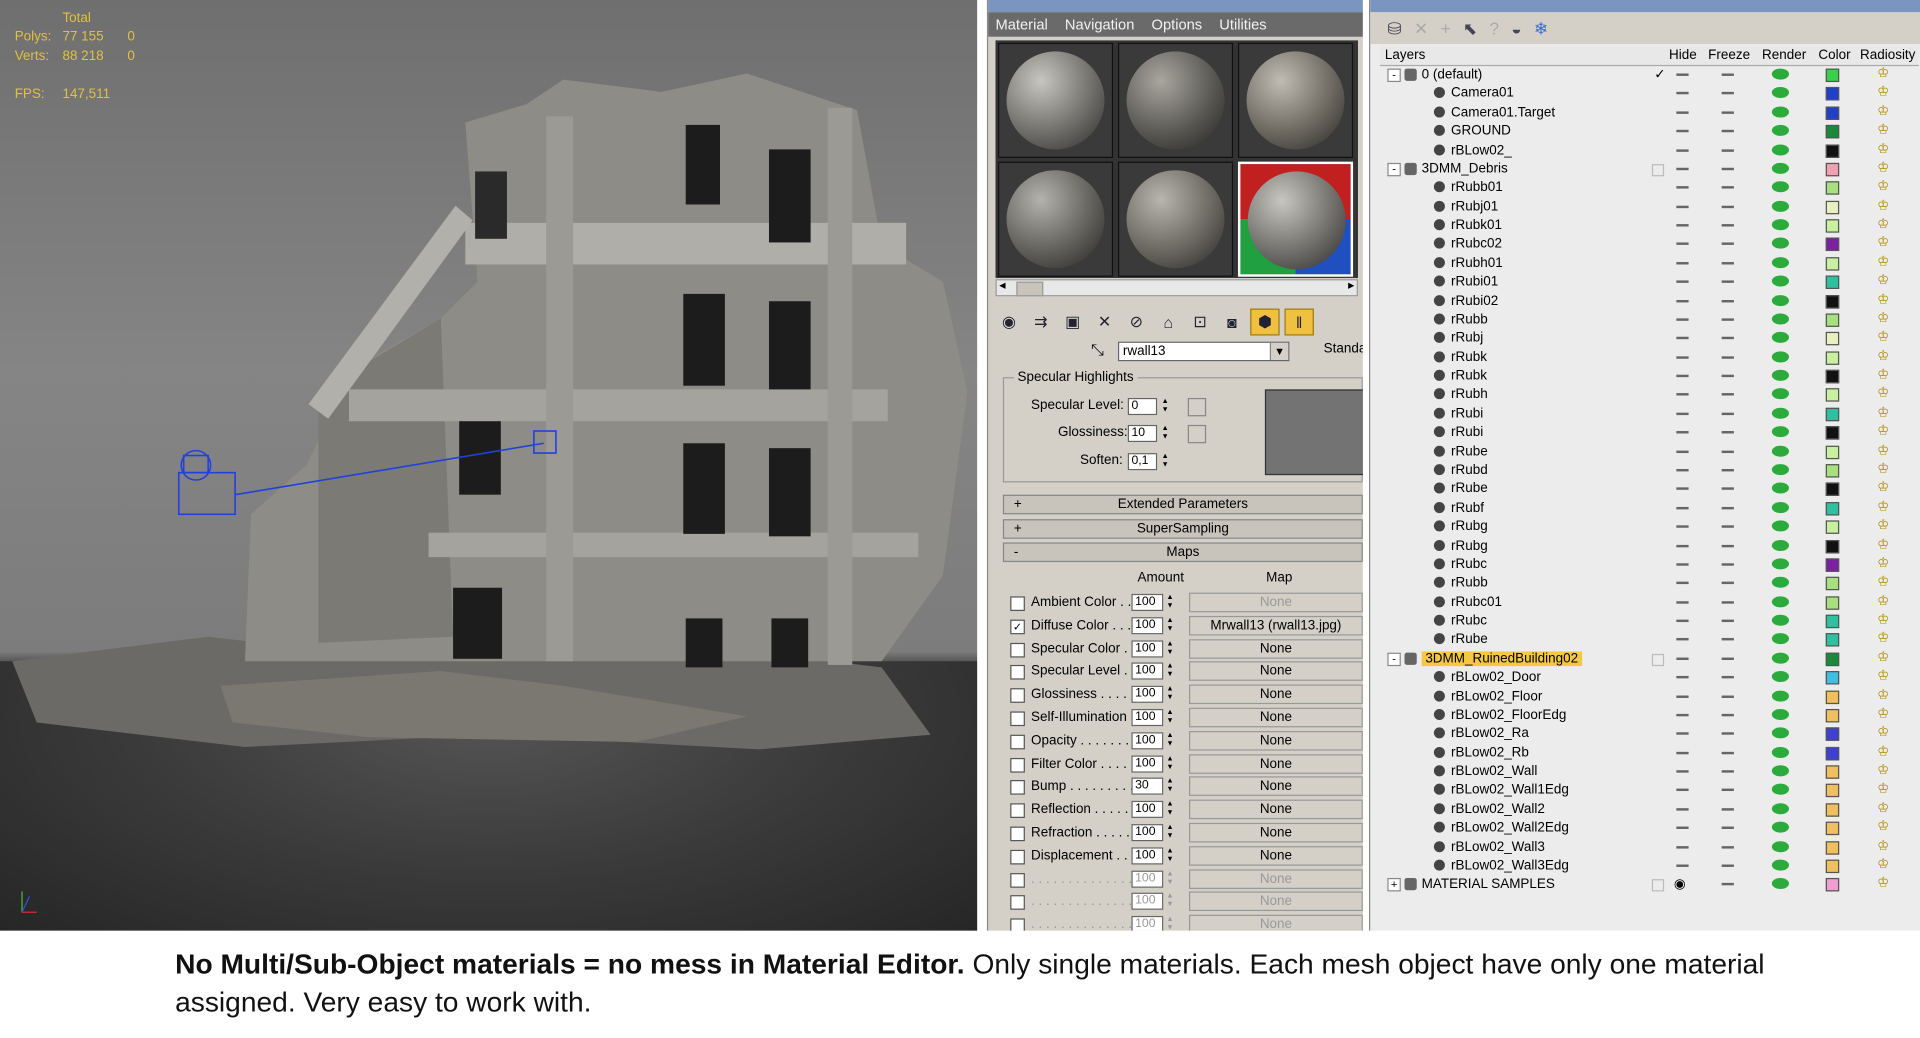 This screenshot has height=1038, width=1920. What do you see at coordinates (1494, 771) in the screenshot?
I see `layer-name: rBLow02_Wall` at bounding box center [1494, 771].